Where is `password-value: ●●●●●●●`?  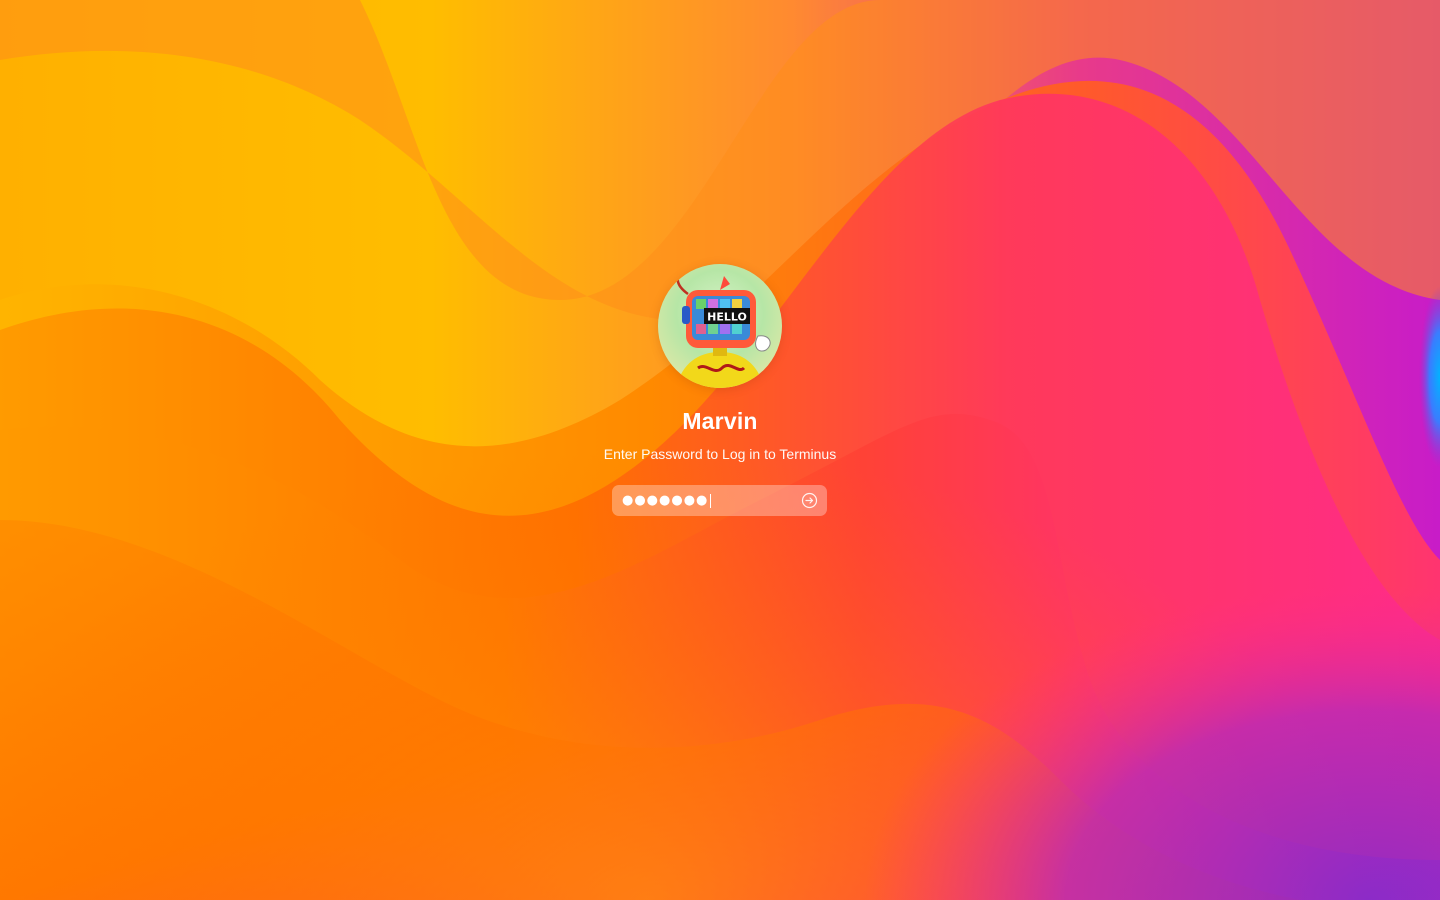 password-value: ●●●●●●● is located at coordinates (667, 500).